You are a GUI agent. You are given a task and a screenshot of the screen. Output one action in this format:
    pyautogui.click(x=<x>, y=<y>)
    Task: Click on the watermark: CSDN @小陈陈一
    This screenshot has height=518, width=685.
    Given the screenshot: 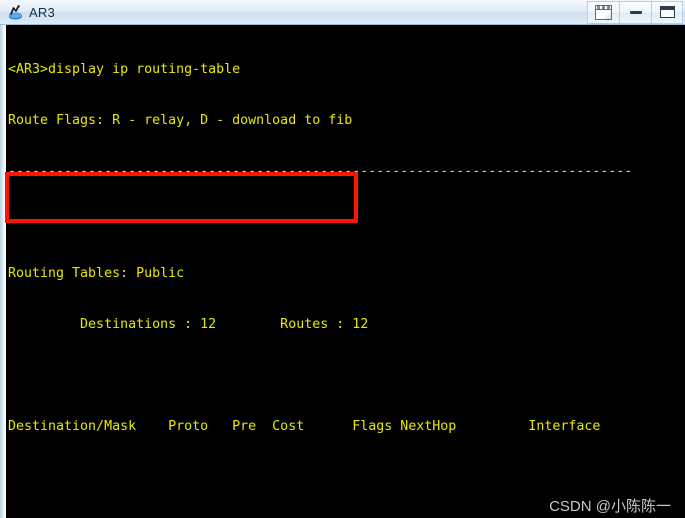 What is the action you would take?
    pyautogui.click(x=610, y=506)
    